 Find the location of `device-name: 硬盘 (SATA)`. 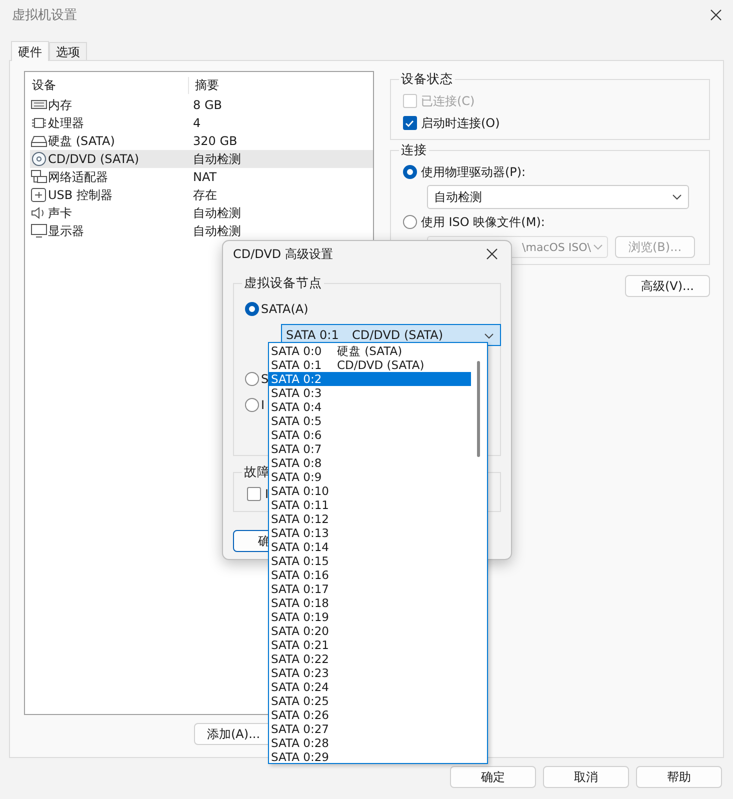

device-name: 硬盘 (SATA) is located at coordinates (81, 141).